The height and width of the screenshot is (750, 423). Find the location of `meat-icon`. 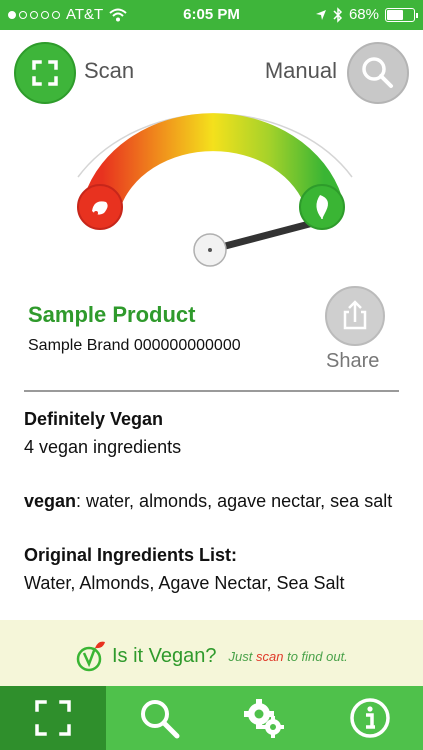

meat-icon is located at coordinates (100, 207).